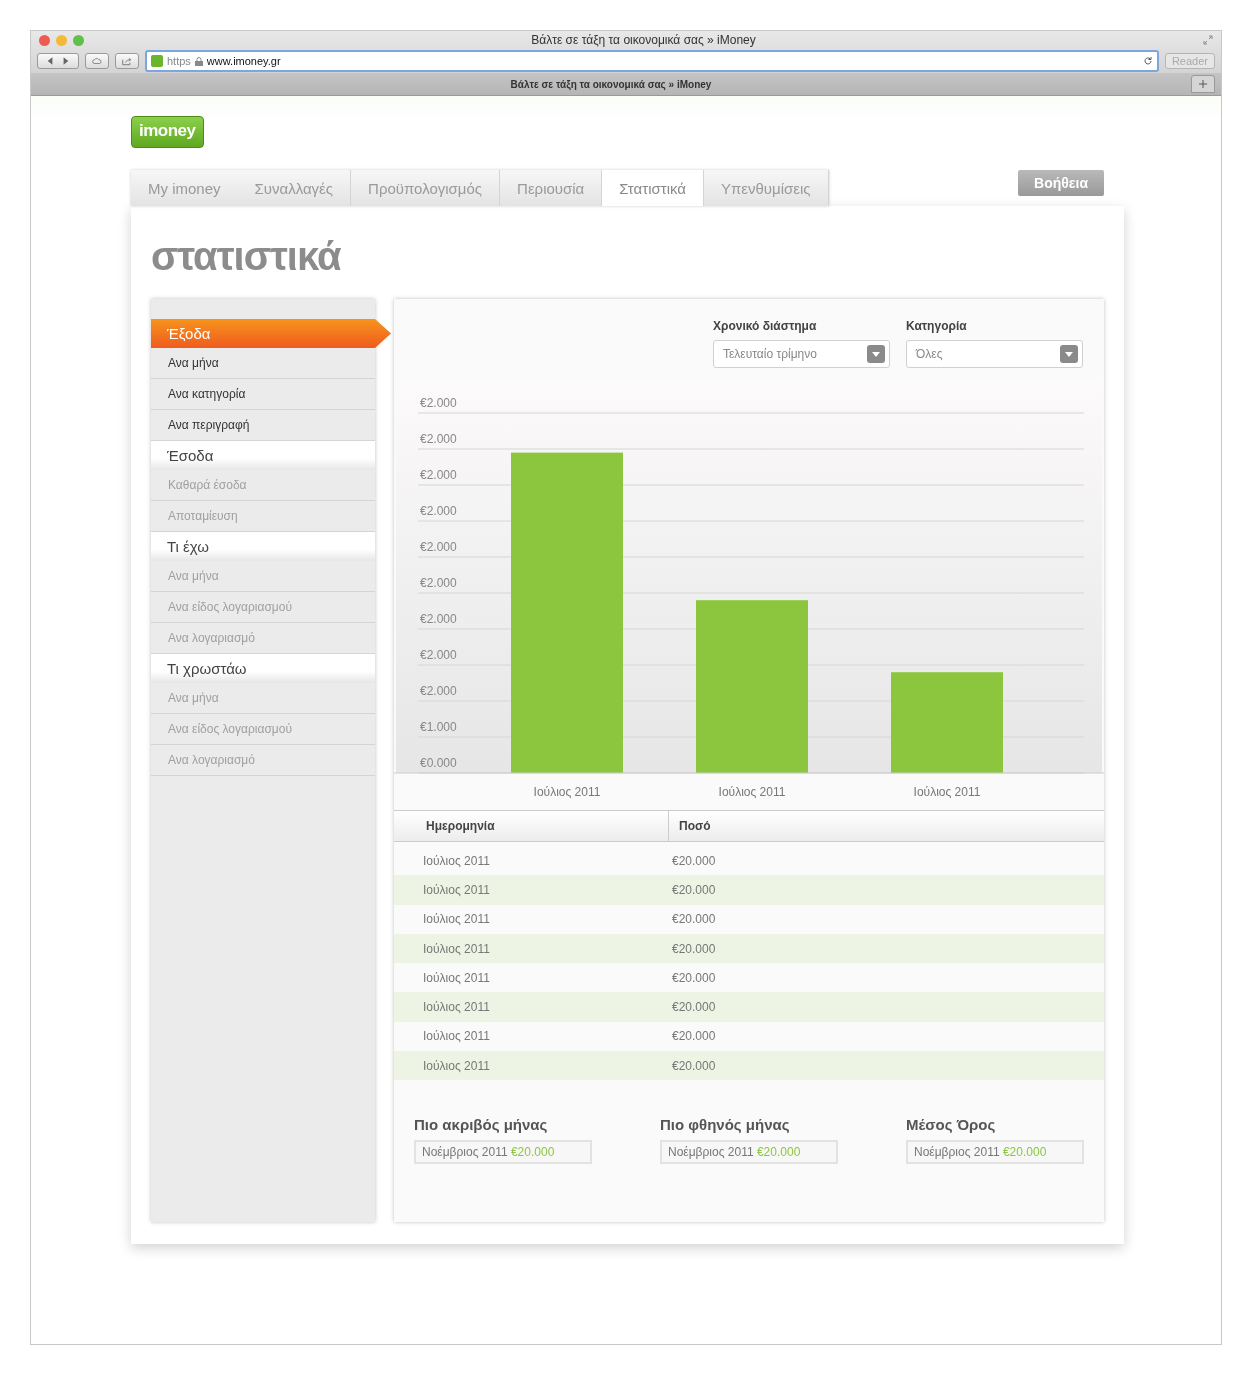  Describe the element at coordinates (263, 394) in the screenshot. I see `sidebar-item: Ανα κατηγορία` at that location.